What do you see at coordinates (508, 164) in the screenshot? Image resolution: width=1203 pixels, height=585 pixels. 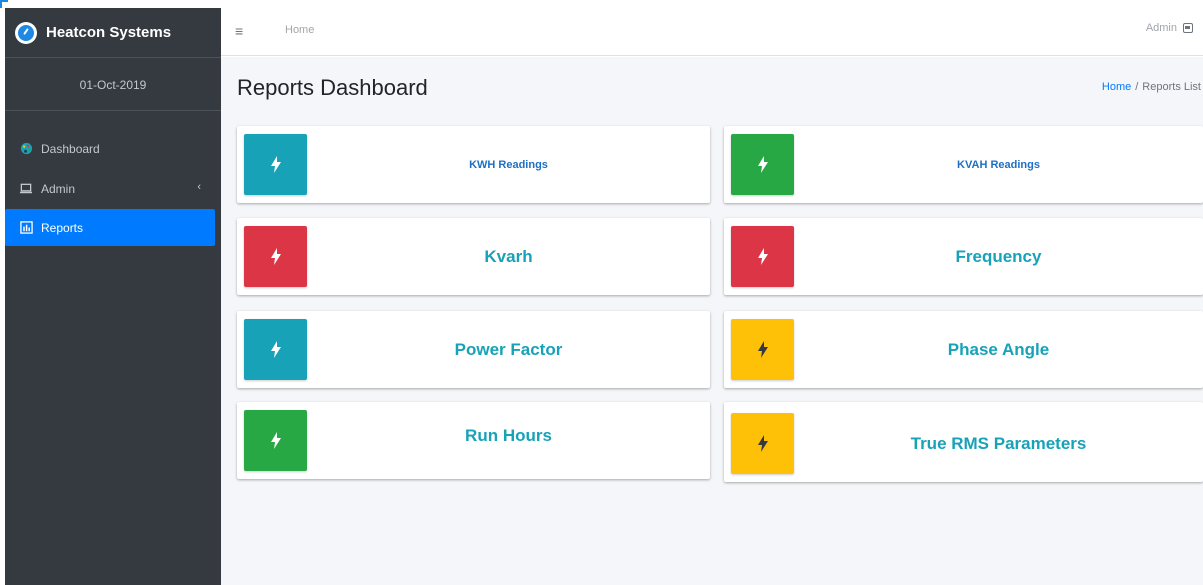 I see `report-card-label: KWH Readings` at bounding box center [508, 164].